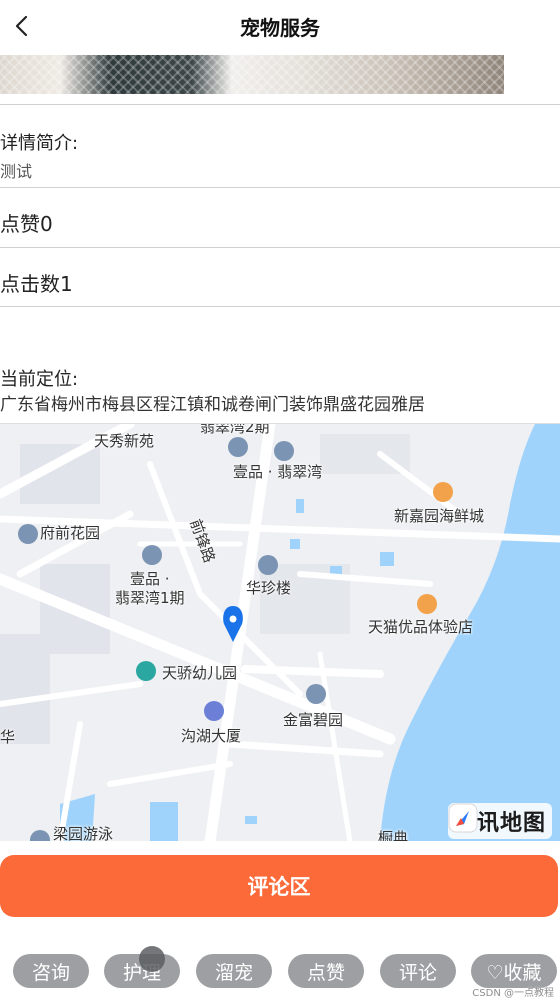 This screenshot has height=1003, width=560. What do you see at coordinates (8, 737) in the screenshot?
I see `map-label: 华` at bounding box center [8, 737].